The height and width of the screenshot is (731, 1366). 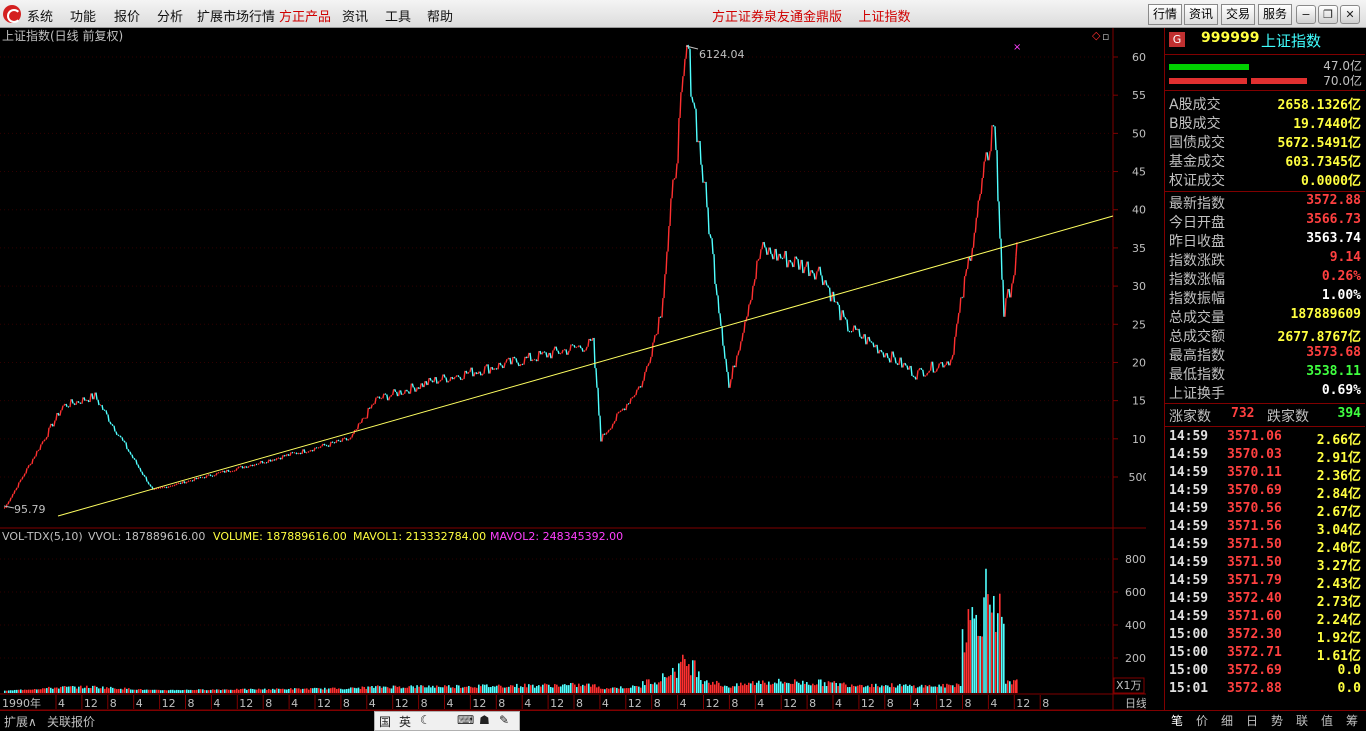 What do you see at coordinates (1265, 582) in the screenshot?
I see `tick-row: 14:59 3571.79 2.43亿` at bounding box center [1265, 582].